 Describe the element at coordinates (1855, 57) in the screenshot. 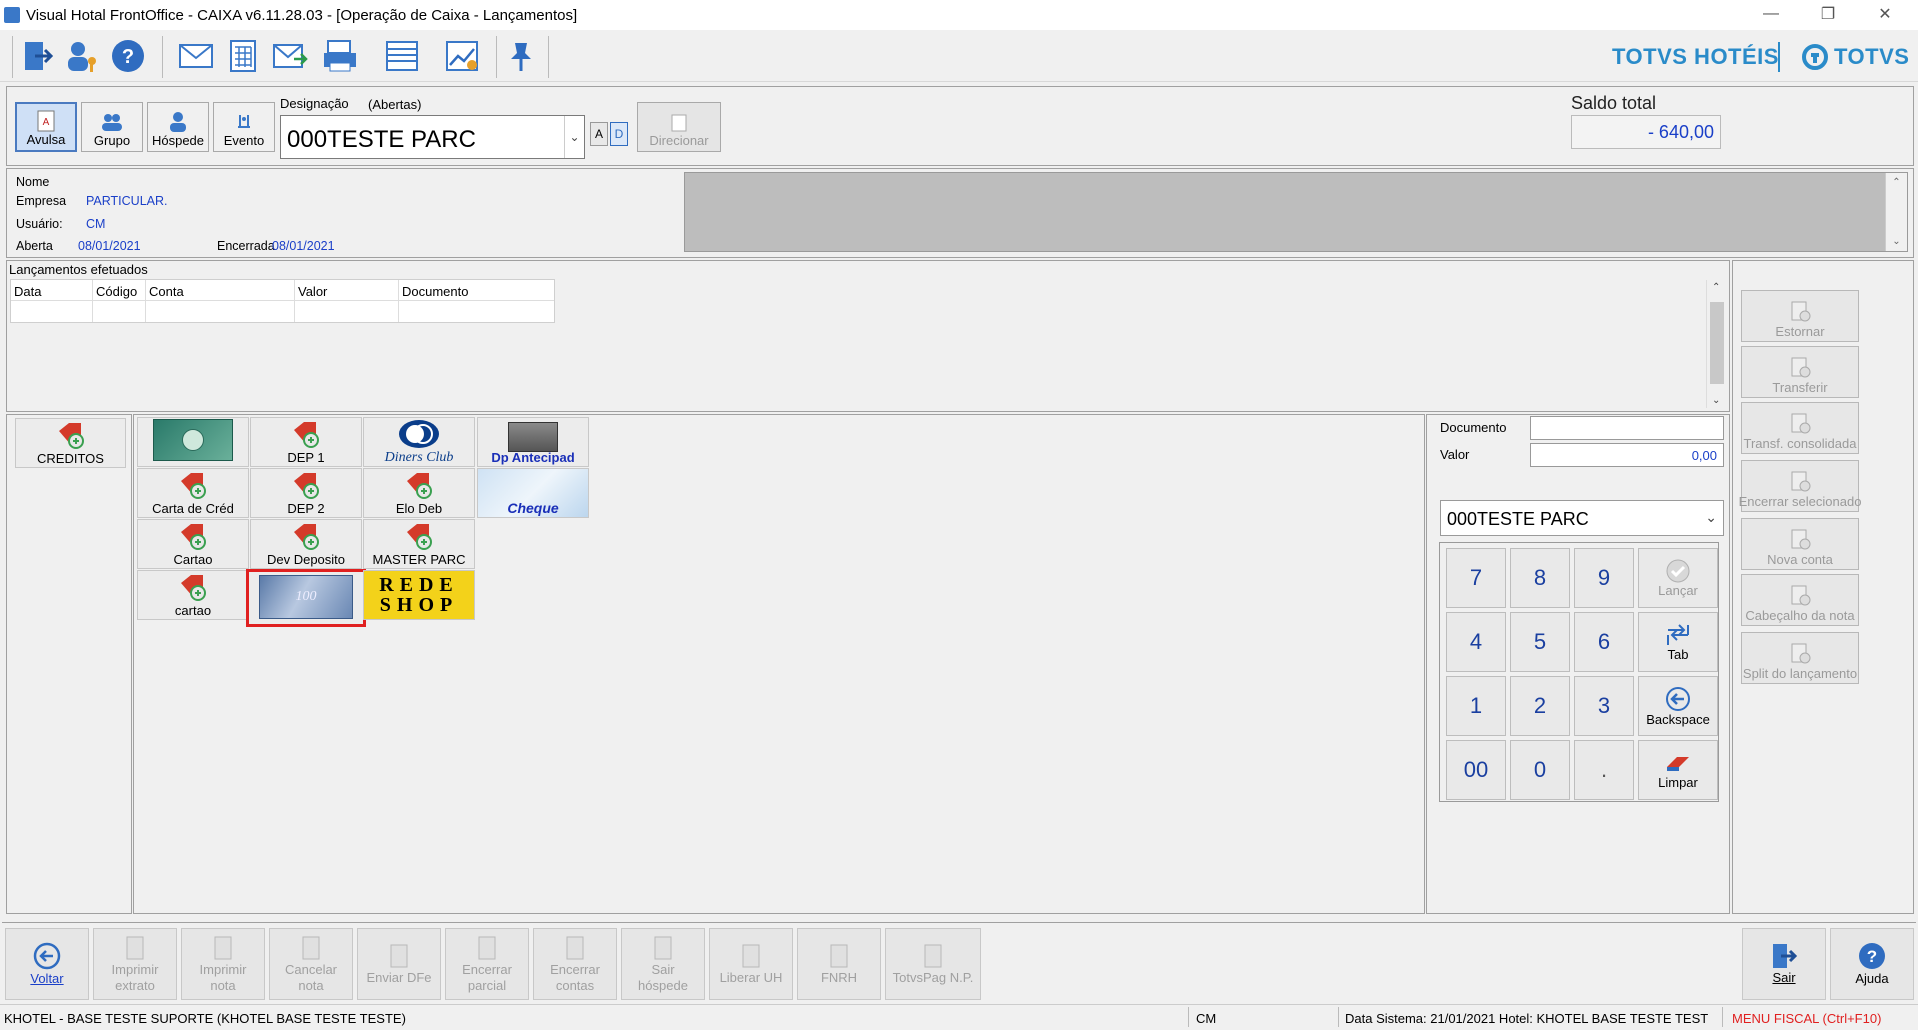

I see `totvs-logo: TOTVS` at that location.